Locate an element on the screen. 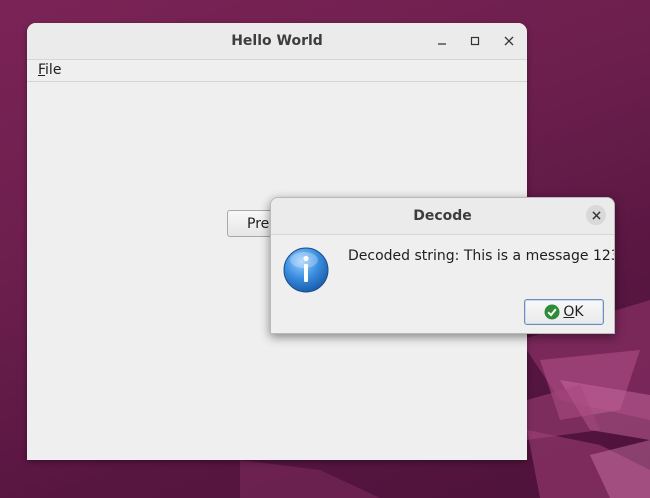 The image size is (650, 498). maximize-button is located at coordinates (475, 41).